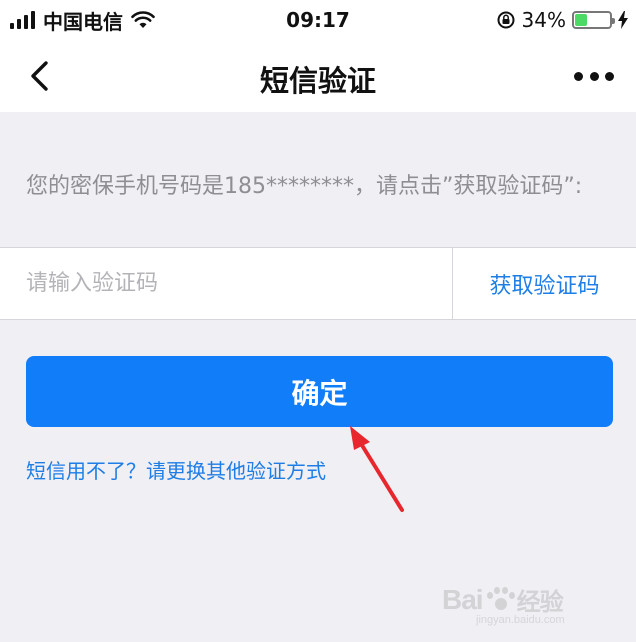 This screenshot has width=636, height=642. What do you see at coordinates (226, 283) in the screenshot?
I see `code-input` at bounding box center [226, 283].